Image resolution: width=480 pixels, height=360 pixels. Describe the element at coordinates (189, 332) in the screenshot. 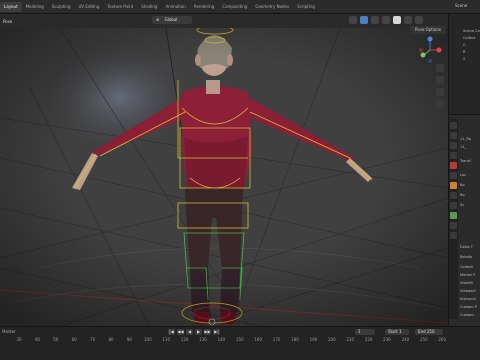

I see `play-reverse-icon: ◀` at that location.